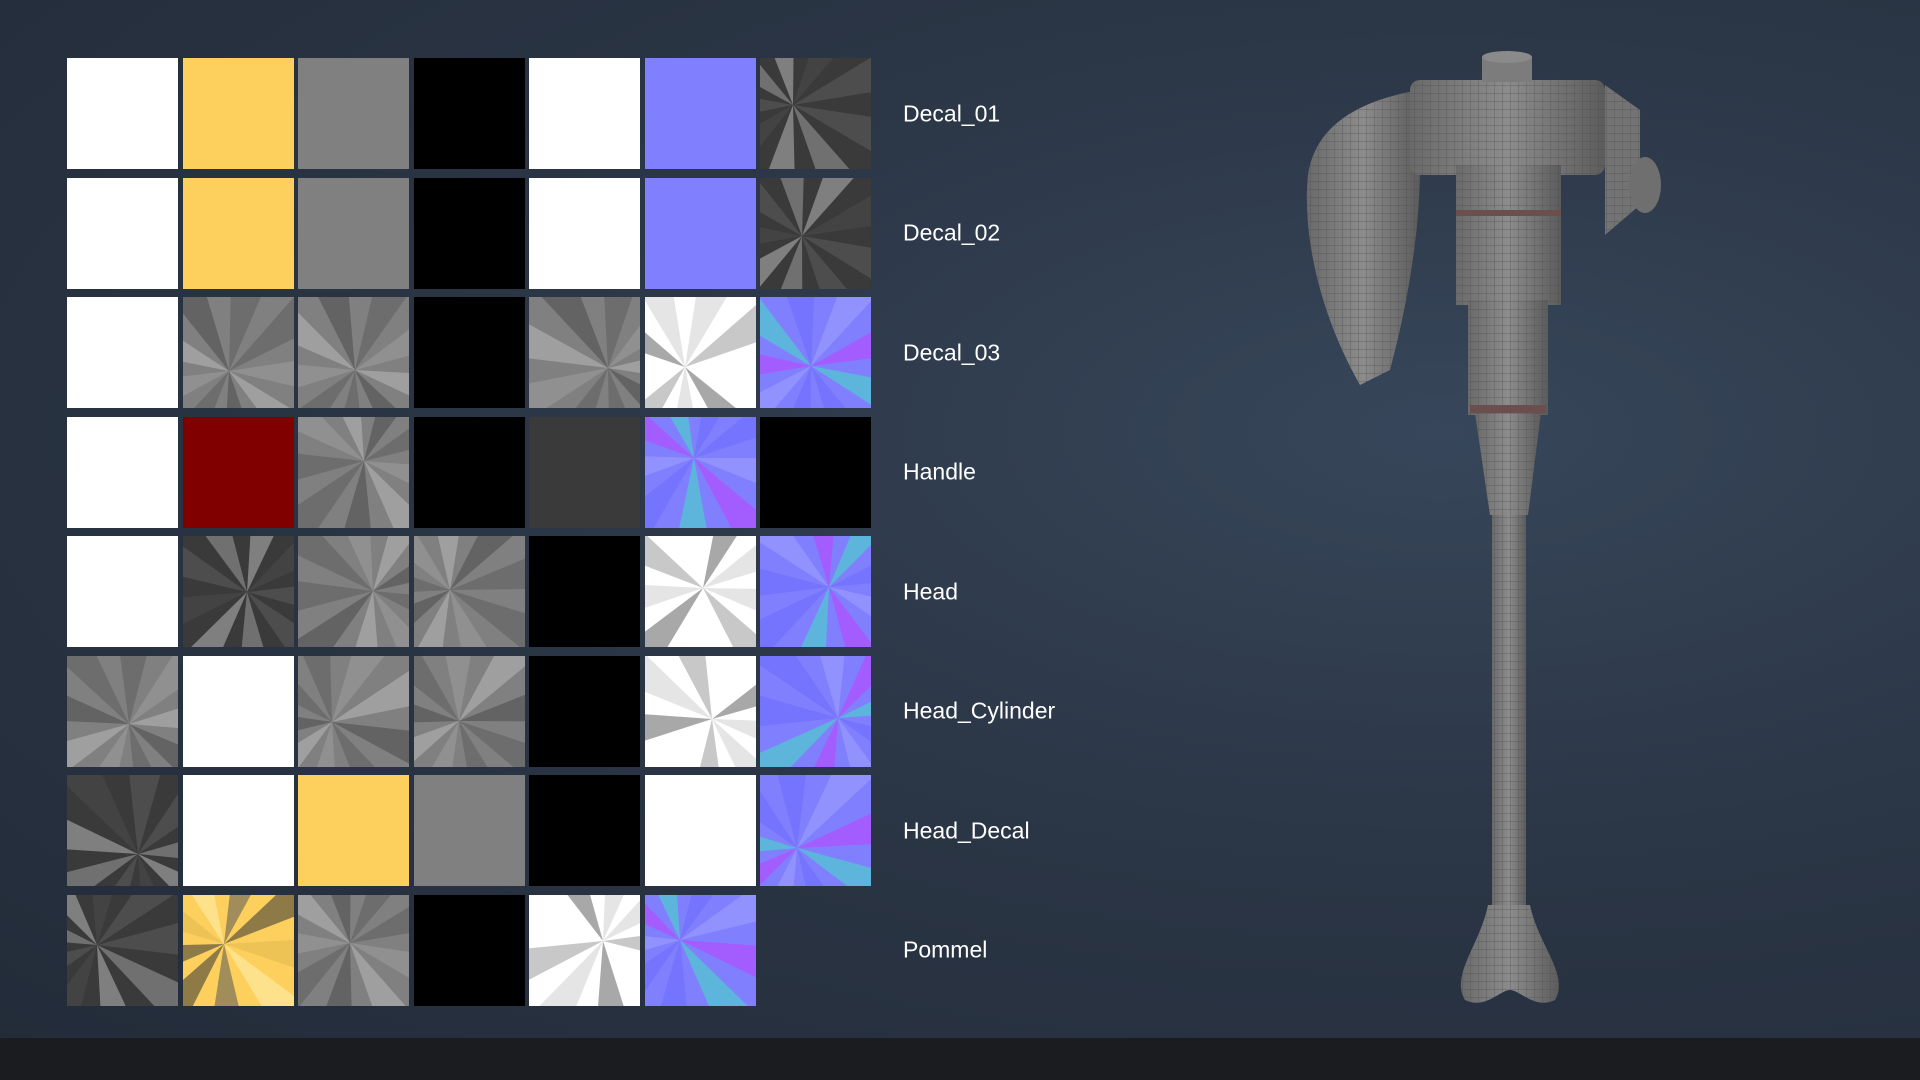 This screenshot has width=1920, height=1080. Describe the element at coordinates (966, 830) in the screenshot. I see `material-label: Head_Decal` at that location.